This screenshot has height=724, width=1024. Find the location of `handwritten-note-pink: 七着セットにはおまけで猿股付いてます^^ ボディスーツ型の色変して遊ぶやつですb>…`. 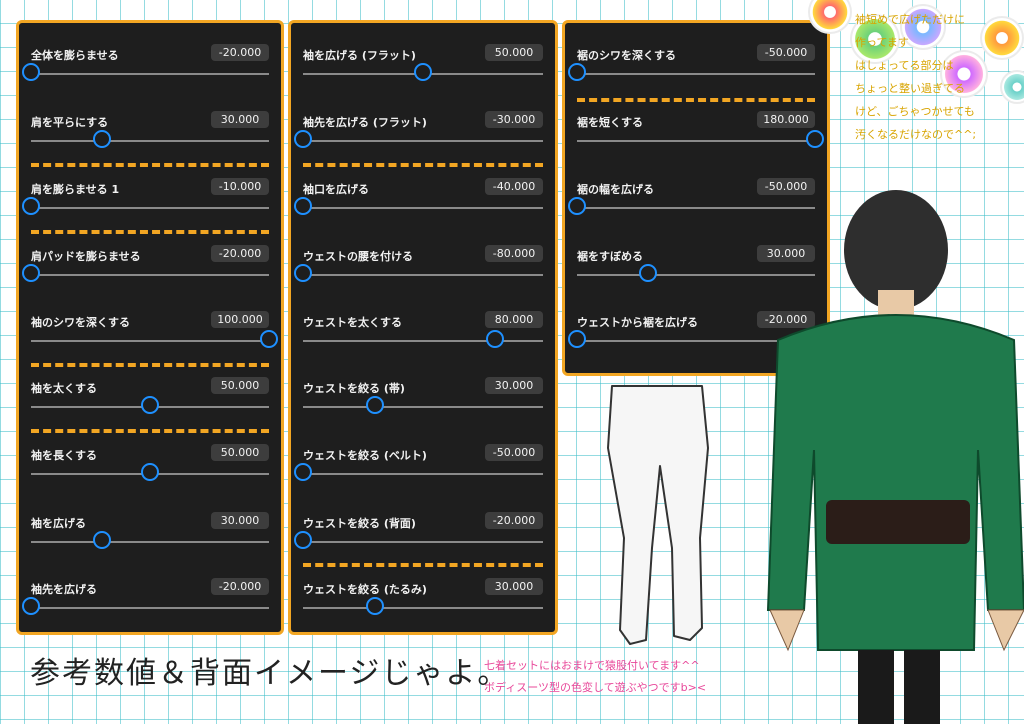

handwritten-note-pink: 七着セットにはおまけで猿股付いてます^^ ボディスーツ型の色変して遊ぶやつですb>… is located at coordinates (595, 677).